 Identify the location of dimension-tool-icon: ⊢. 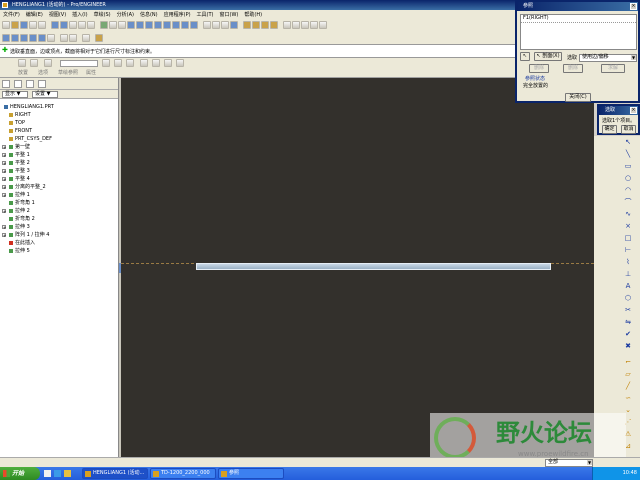
(628, 250).